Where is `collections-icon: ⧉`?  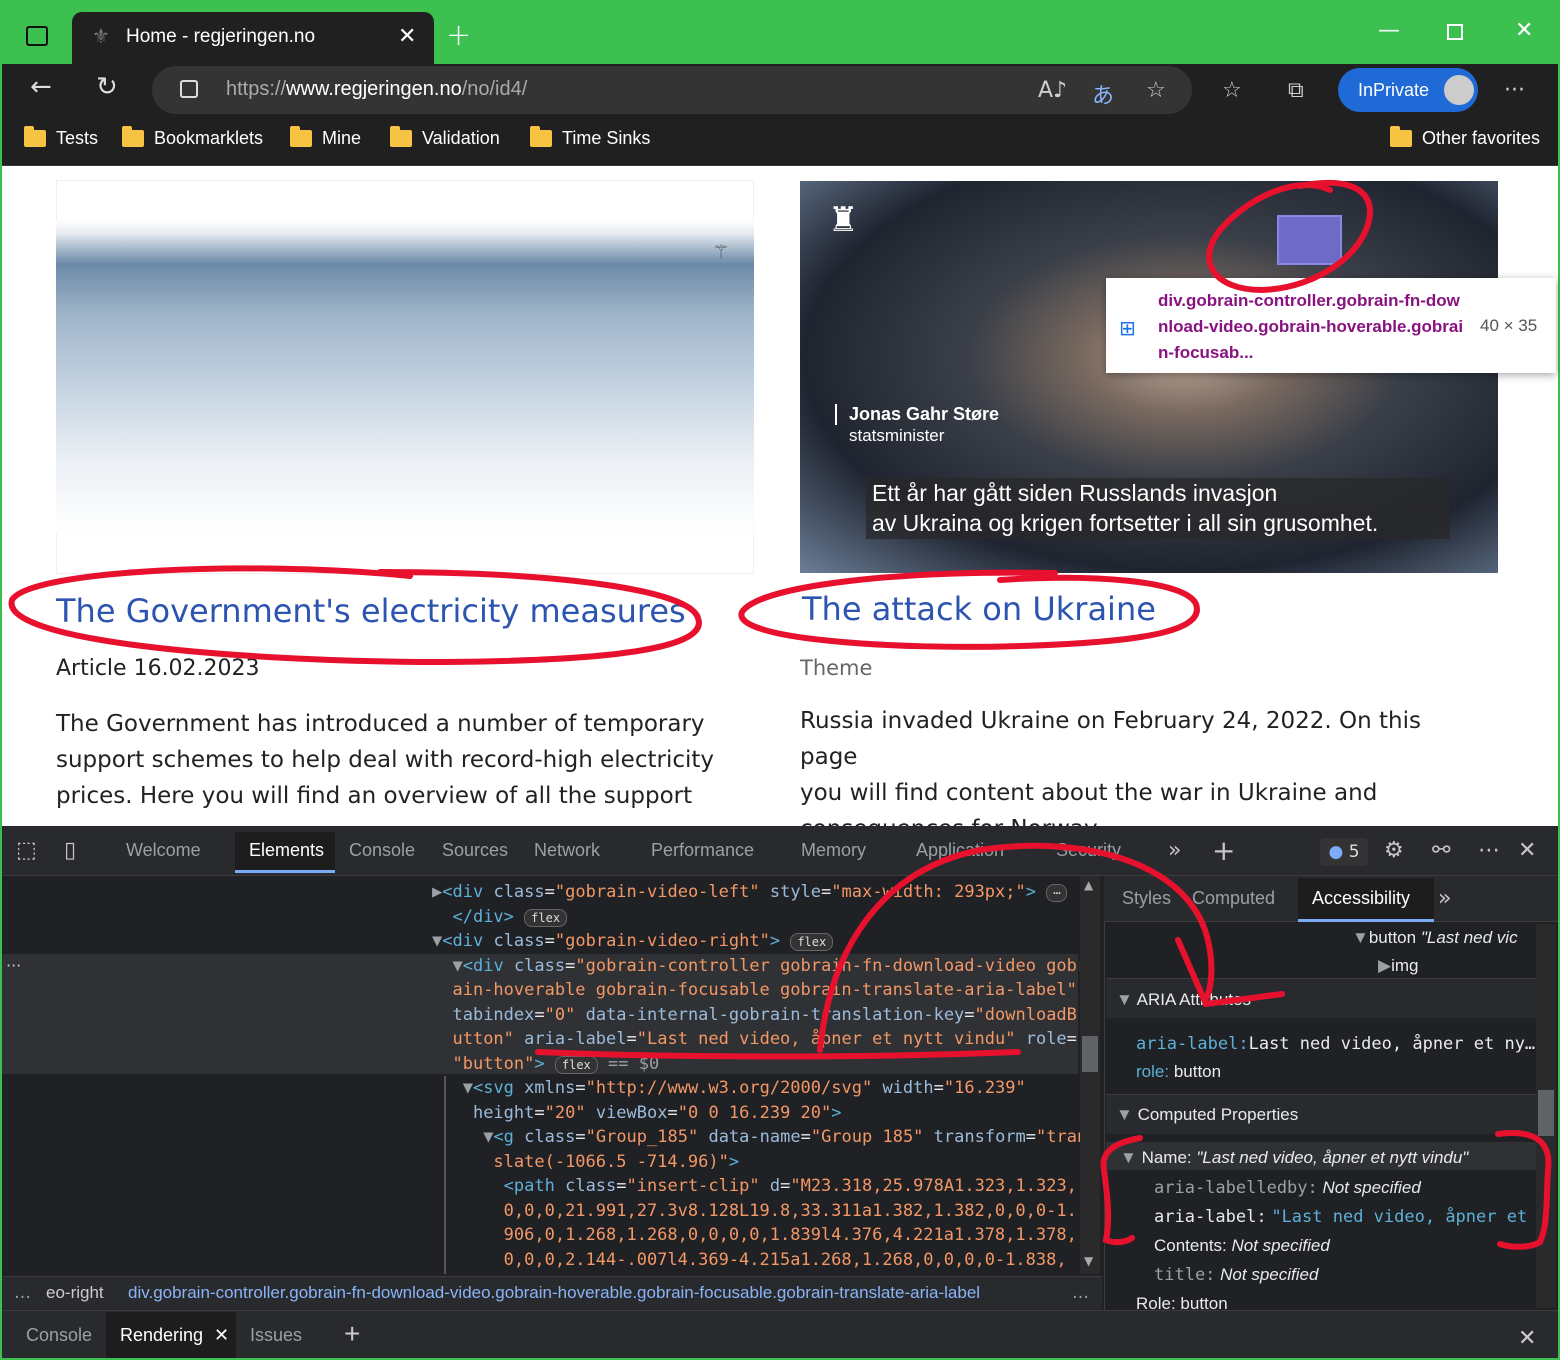 collections-icon: ⧉ is located at coordinates (1296, 90).